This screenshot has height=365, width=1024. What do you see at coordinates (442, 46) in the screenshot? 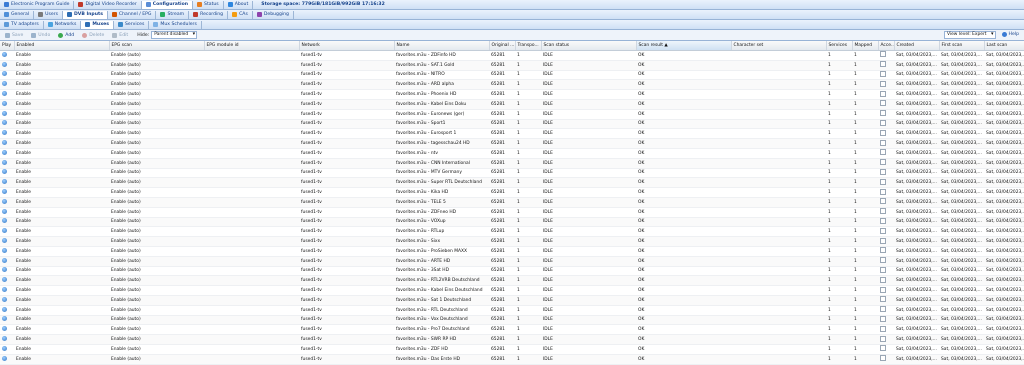
I see `column-header-name: Name` at bounding box center [442, 46].